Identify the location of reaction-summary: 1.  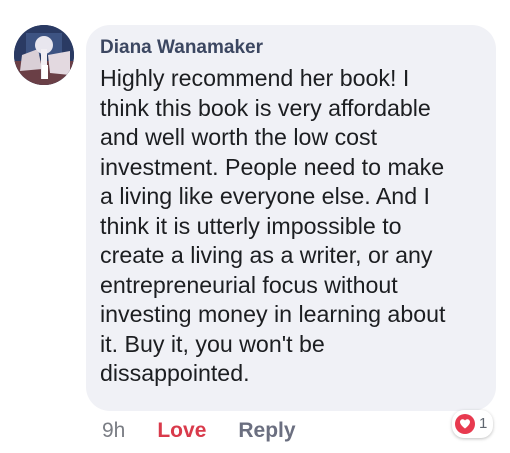
(473, 424).